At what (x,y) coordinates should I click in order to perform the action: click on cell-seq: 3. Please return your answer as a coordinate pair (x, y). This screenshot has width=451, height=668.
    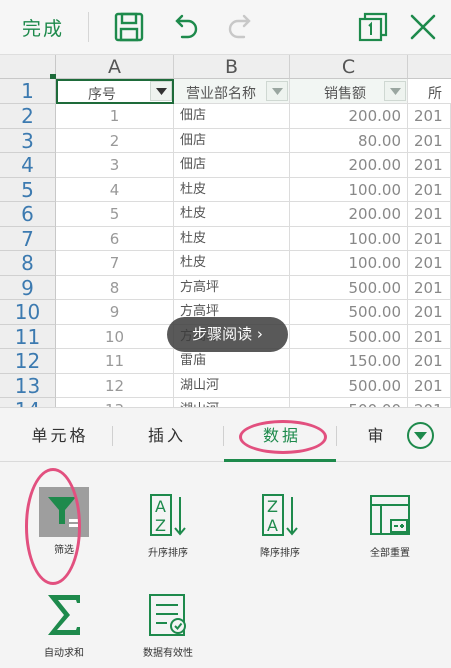
    Looking at the image, I should click on (115, 165).